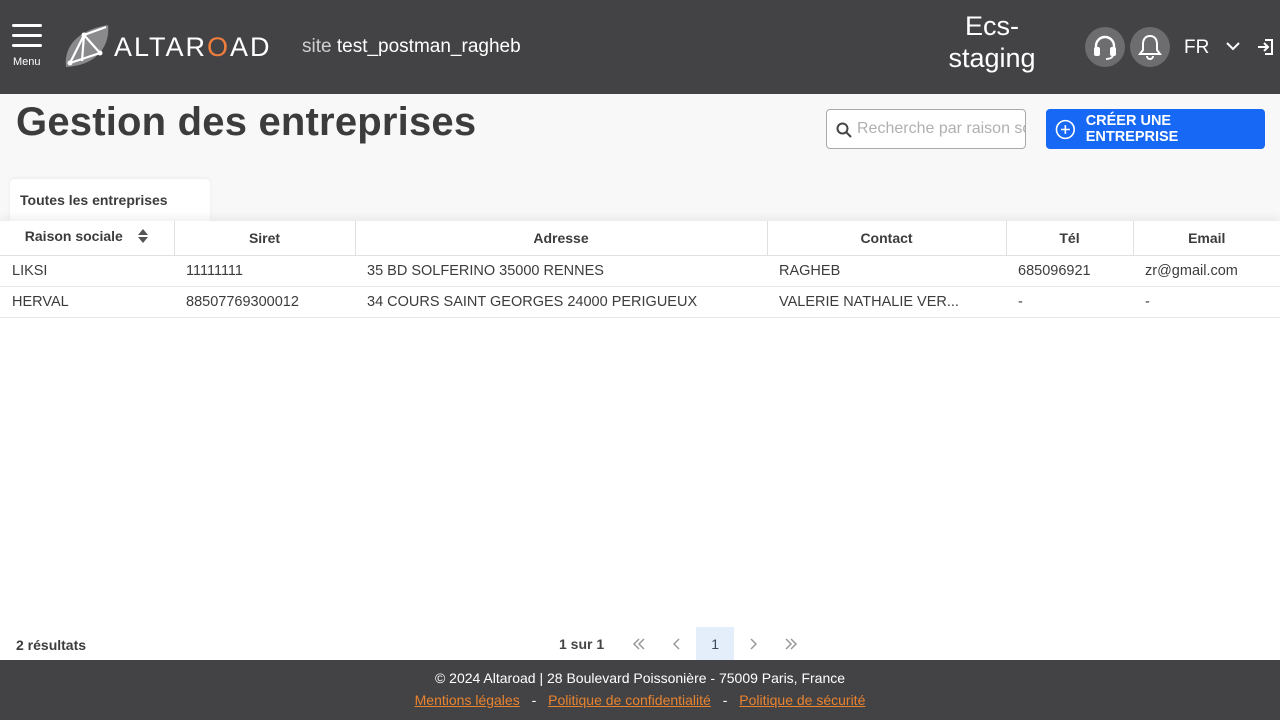 This screenshot has height=720, width=1280. I want to click on cell-siret: 88507769300012, so click(264, 302).